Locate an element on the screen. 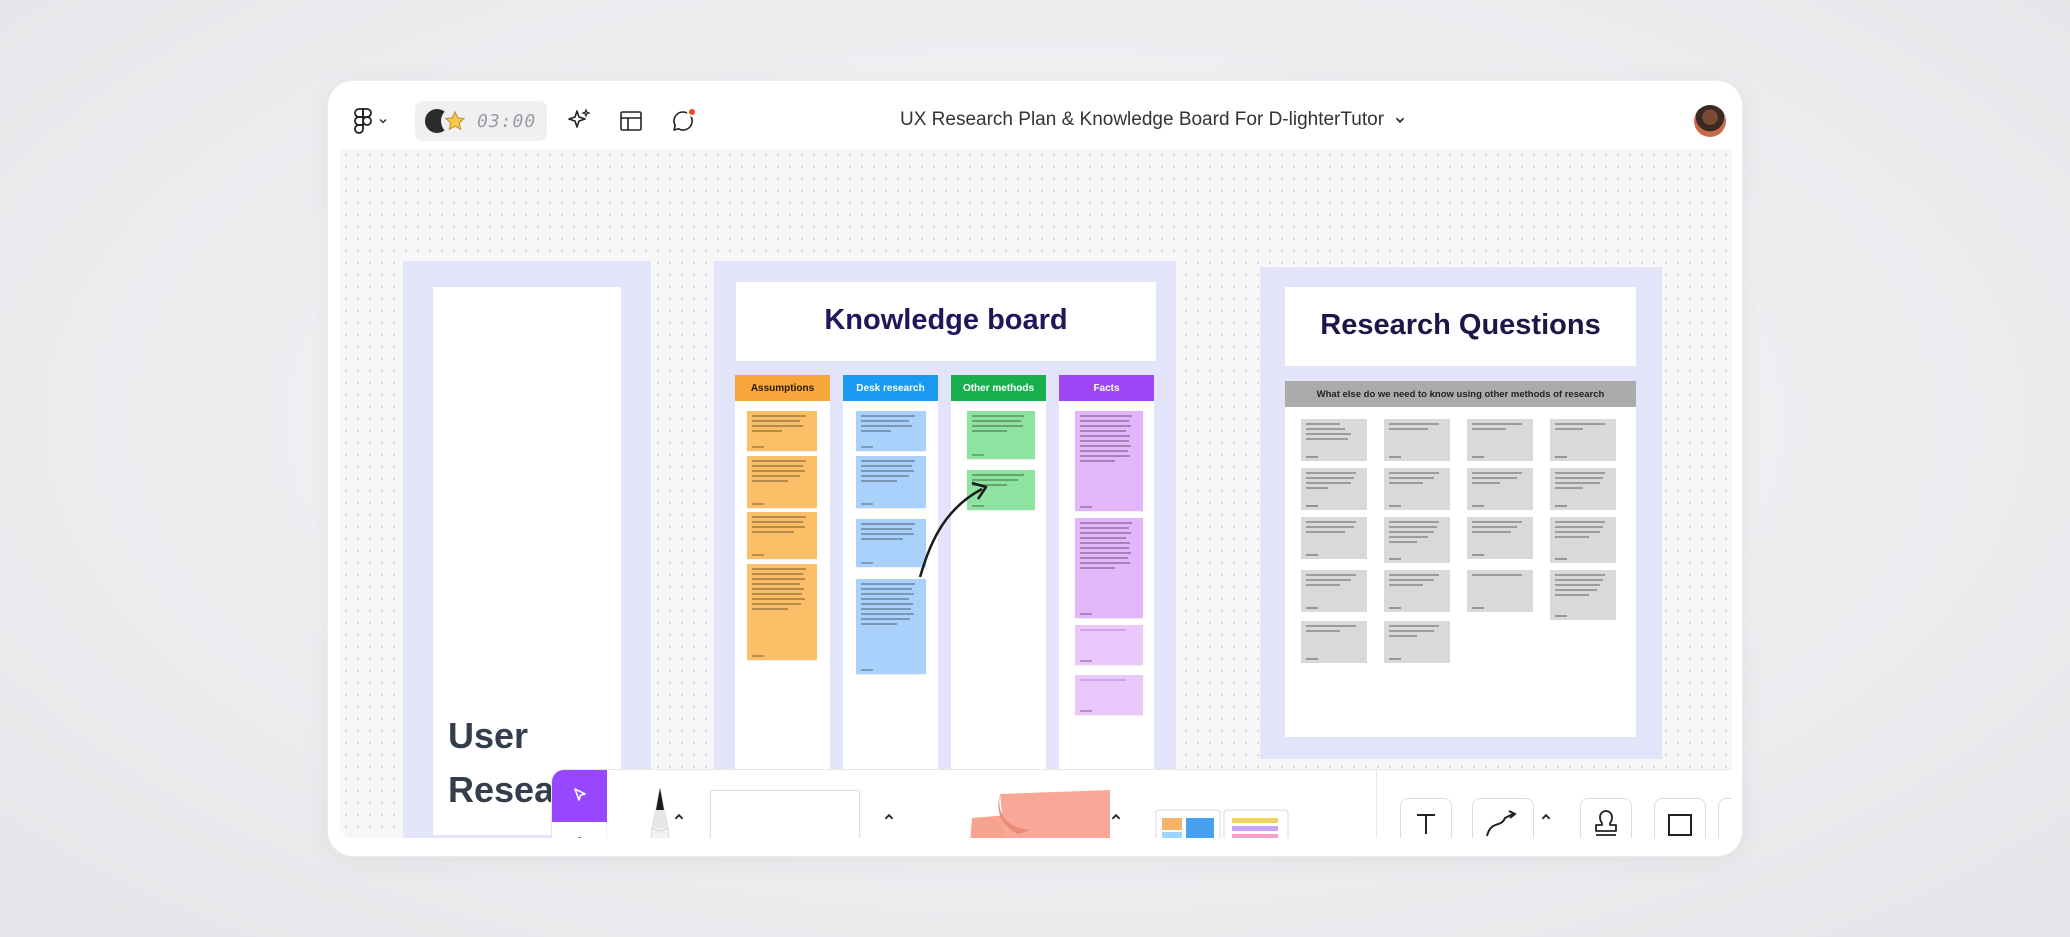  text-tool-button is located at coordinates (1426, 818).